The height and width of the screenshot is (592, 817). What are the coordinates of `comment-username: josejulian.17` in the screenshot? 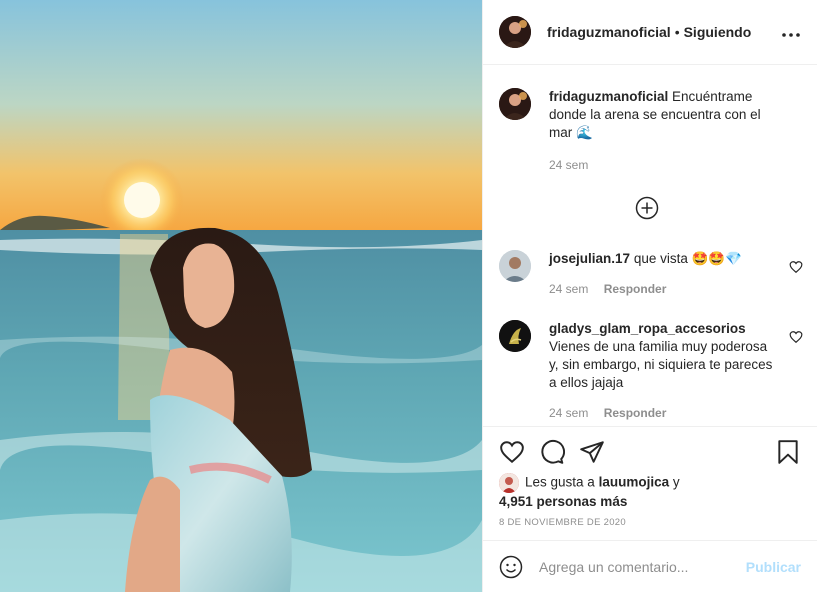 It's located at (589, 258).